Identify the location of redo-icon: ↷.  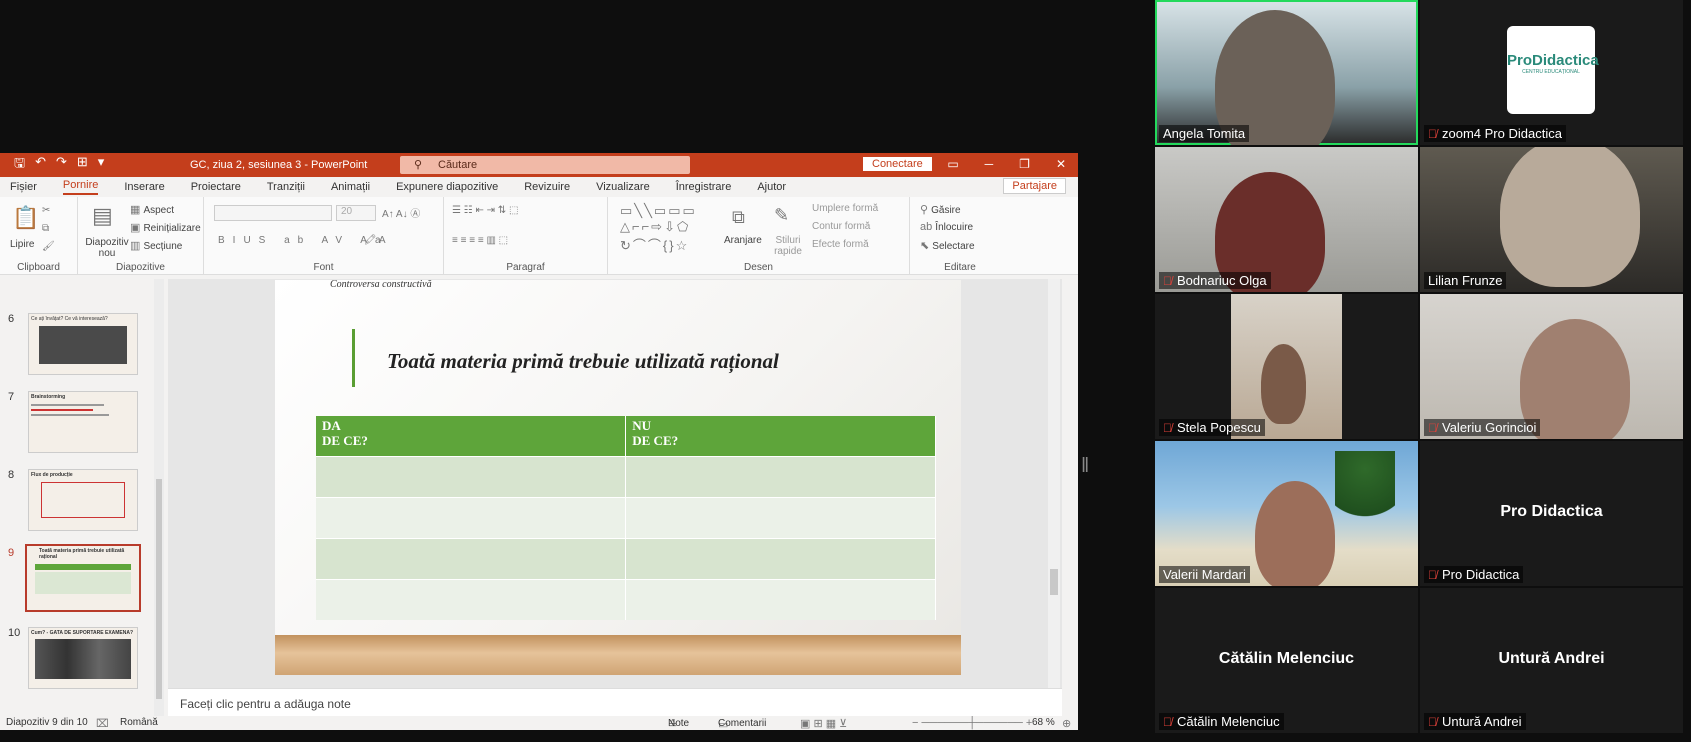
(61, 165).